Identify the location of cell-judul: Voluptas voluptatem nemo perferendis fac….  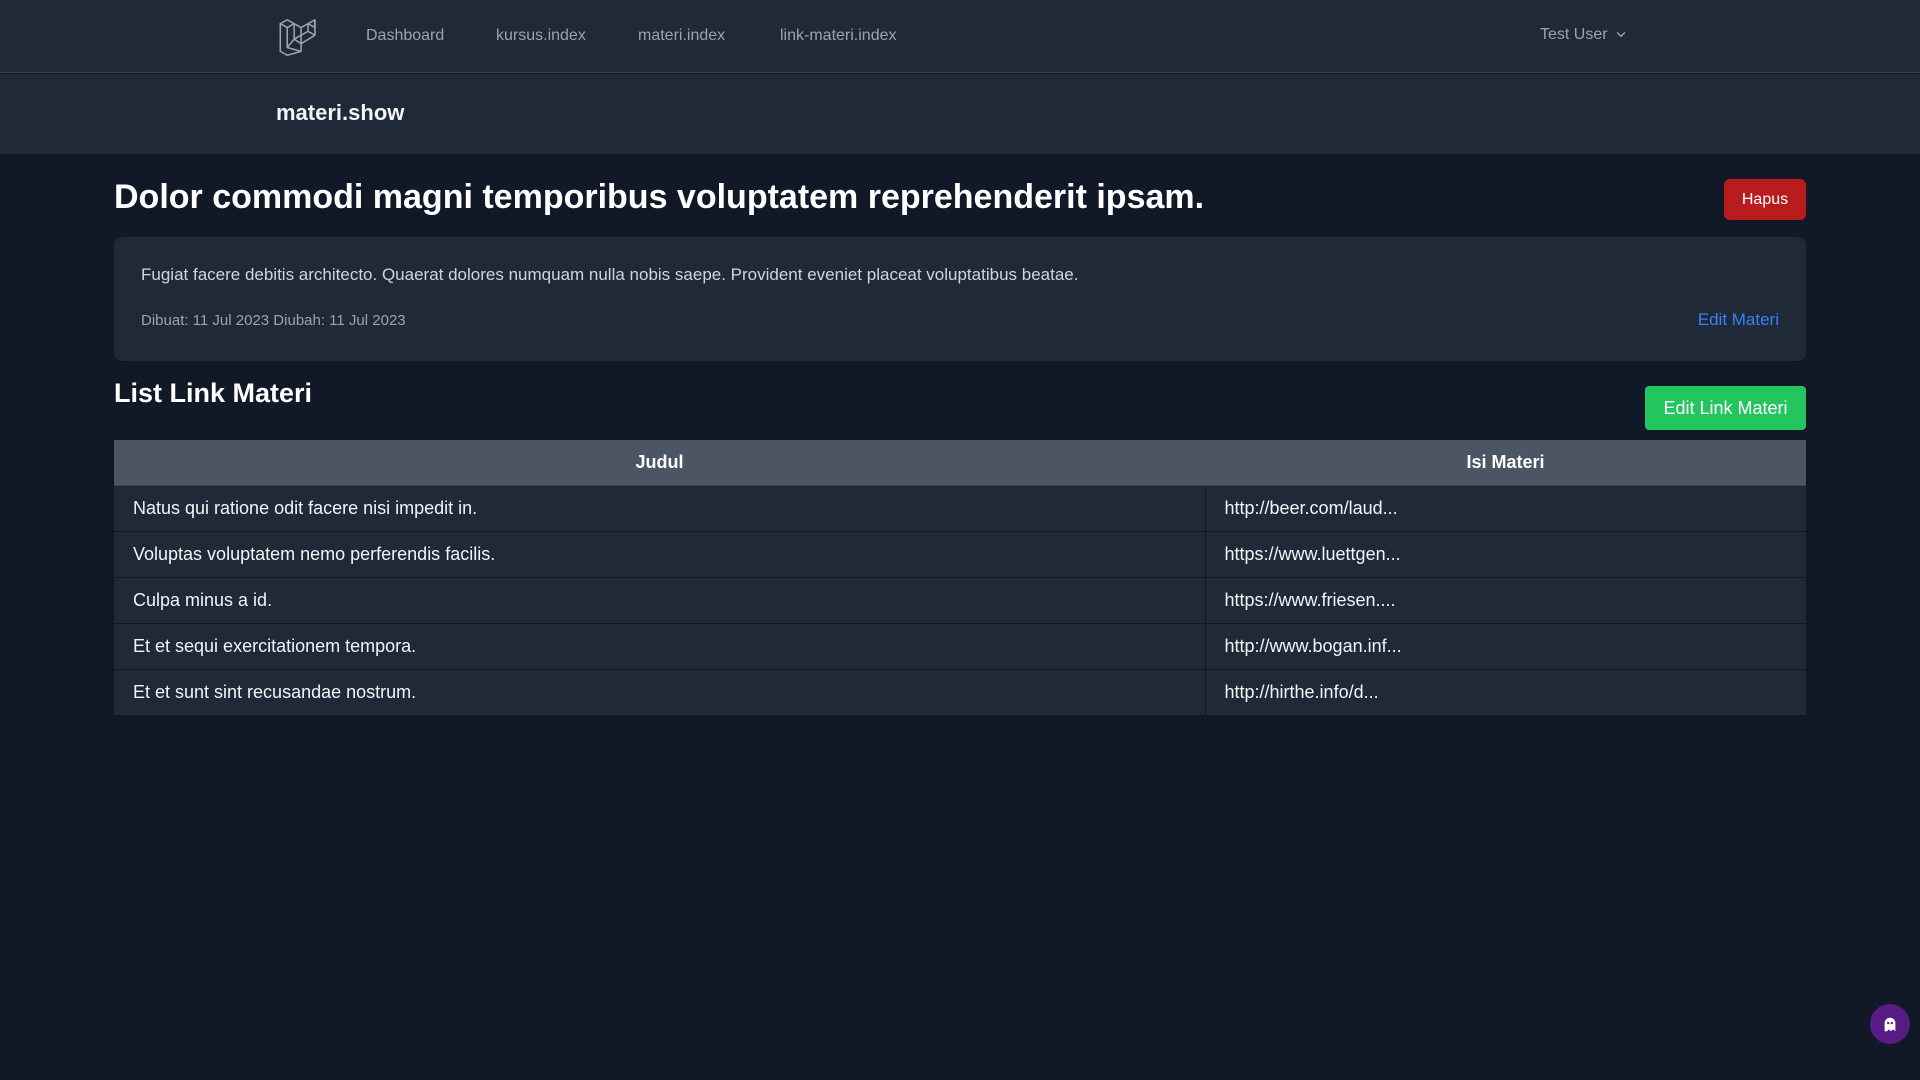
(660, 553).